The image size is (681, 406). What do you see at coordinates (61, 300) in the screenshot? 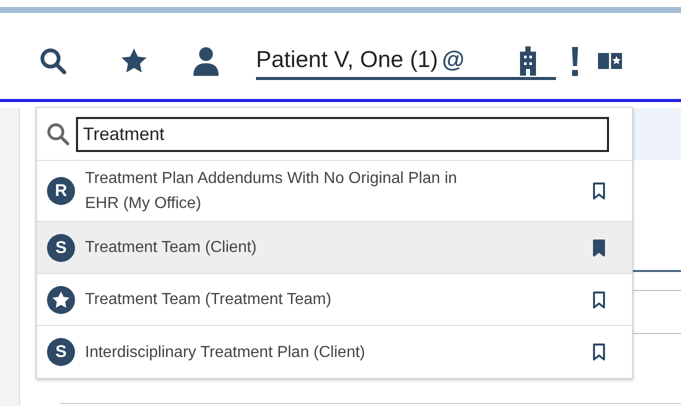
I see `star-badge-icon` at bounding box center [61, 300].